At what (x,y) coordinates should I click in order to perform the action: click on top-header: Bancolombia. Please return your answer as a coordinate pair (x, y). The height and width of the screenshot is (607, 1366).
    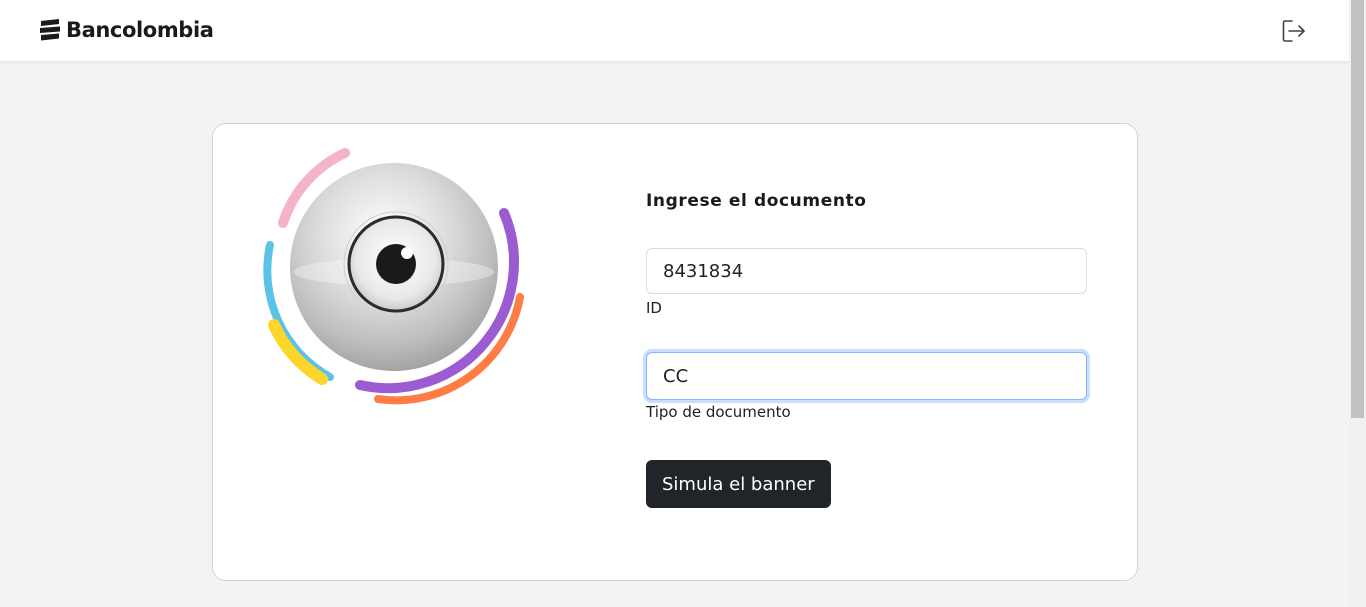
    Looking at the image, I should click on (674, 30).